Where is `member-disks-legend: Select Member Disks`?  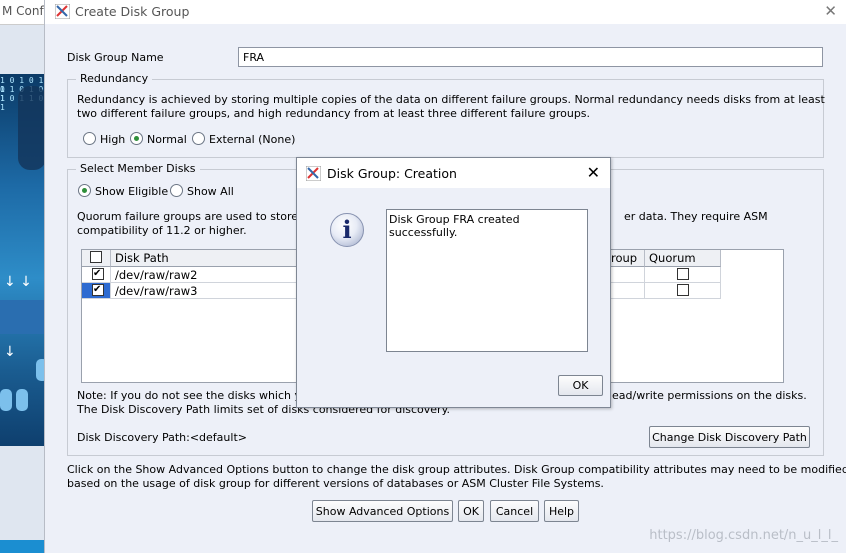
member-disks-legend: Select Member Disks is located at coordinates (138, 168).